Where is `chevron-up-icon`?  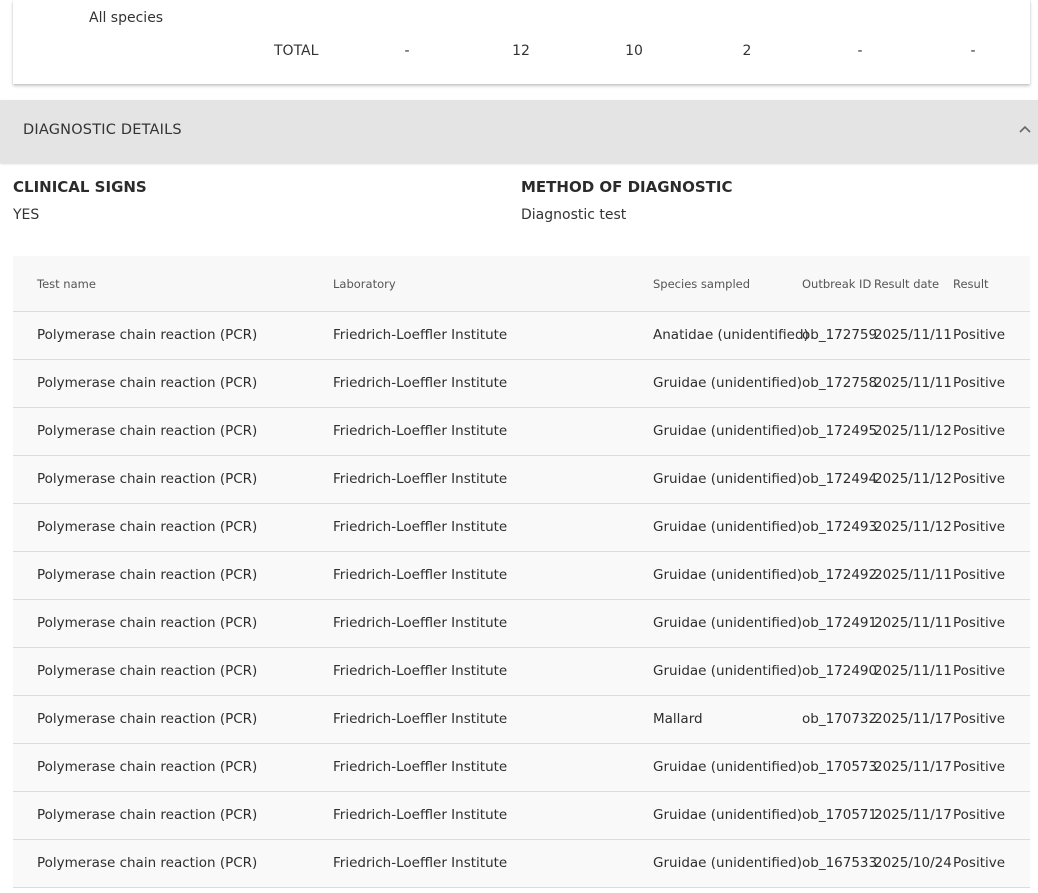
chevron-up-icon is located at coordinates (1025, 129).